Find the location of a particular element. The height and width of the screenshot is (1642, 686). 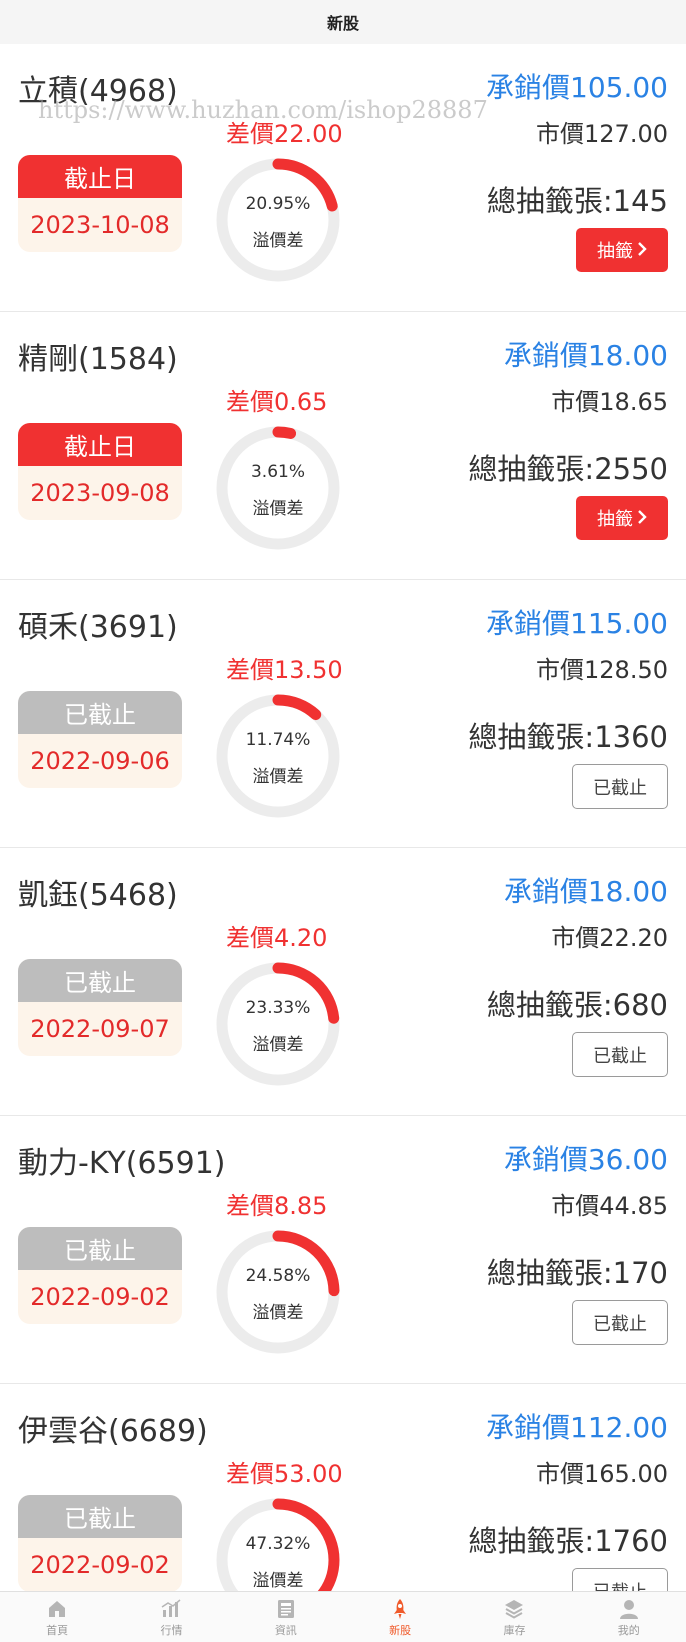

premium-ring: 3.61% 溢價差 is located at coordinates (278, 488).